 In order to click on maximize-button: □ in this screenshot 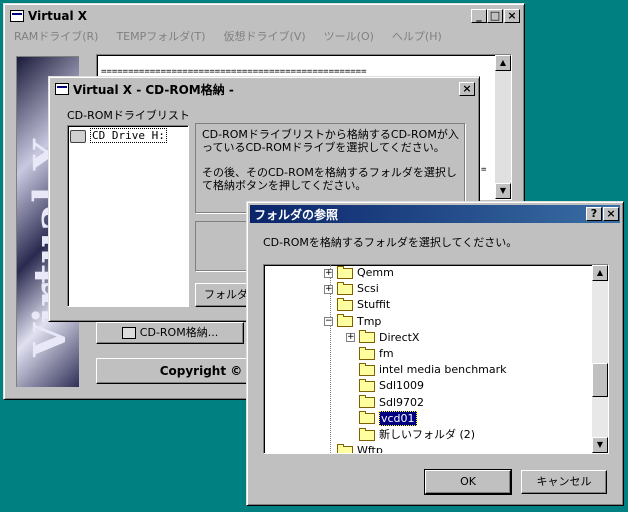, I will do `click(495, 16)`.